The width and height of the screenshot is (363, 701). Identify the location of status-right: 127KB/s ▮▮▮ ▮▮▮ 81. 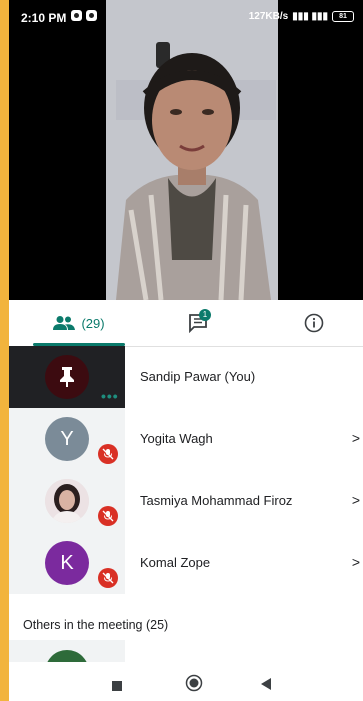
(301, 16).